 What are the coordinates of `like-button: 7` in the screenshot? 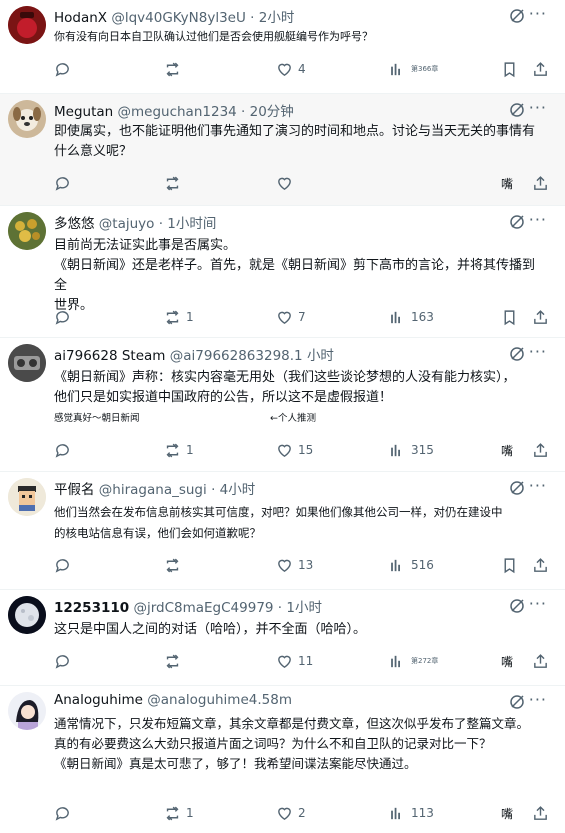 It's located at (291, 317).